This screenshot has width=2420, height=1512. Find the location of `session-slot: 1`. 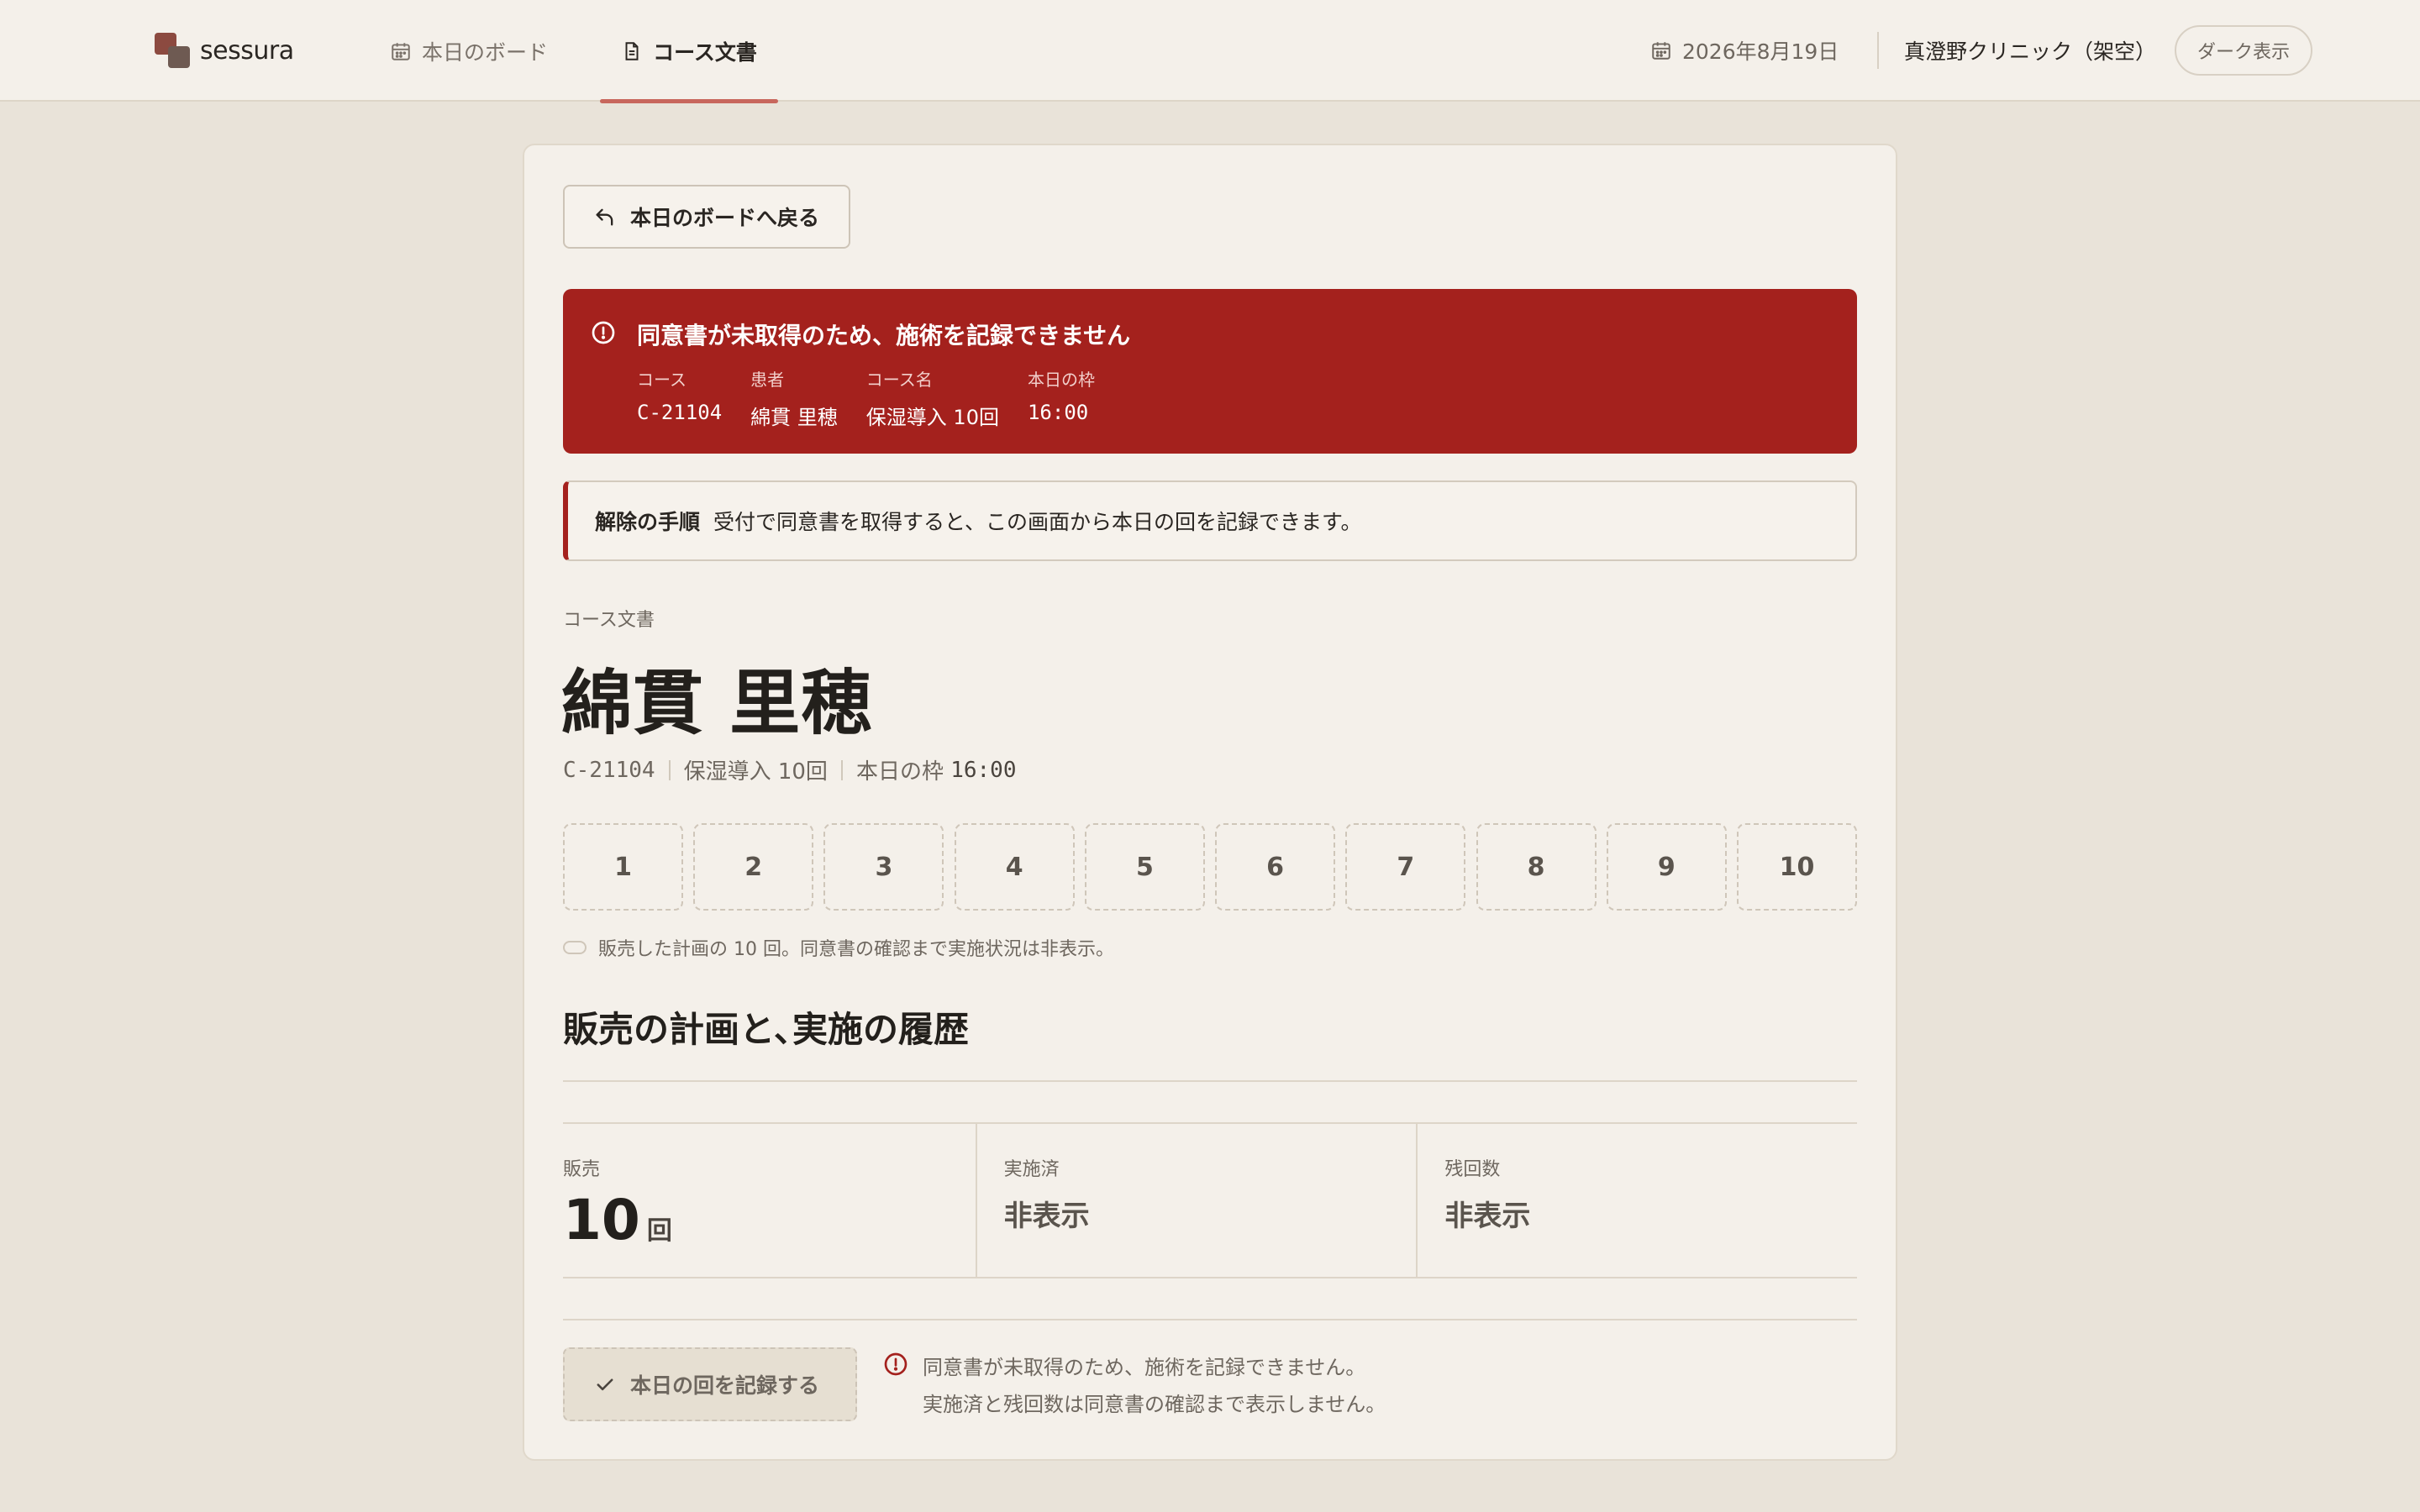

session-slot: 1 is located at coordinates (623, 867).